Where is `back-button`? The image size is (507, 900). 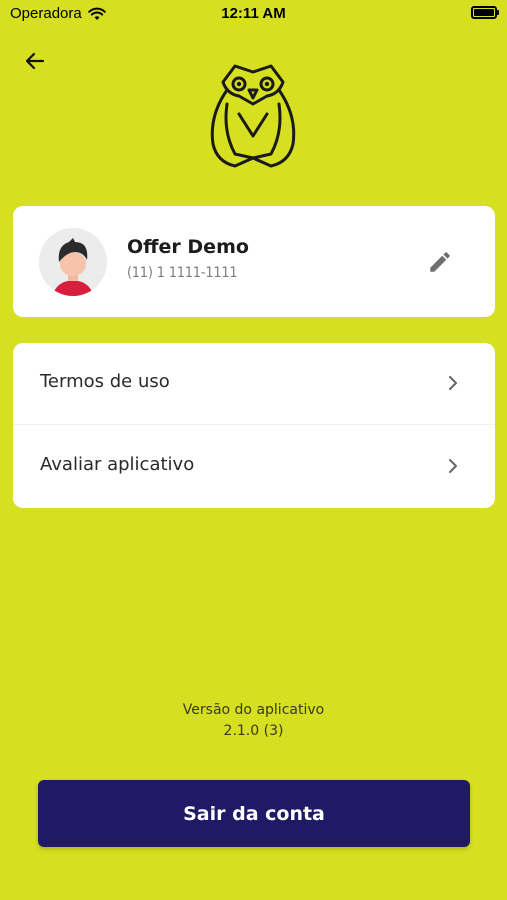 back-button is located at coordinates (35, 61).